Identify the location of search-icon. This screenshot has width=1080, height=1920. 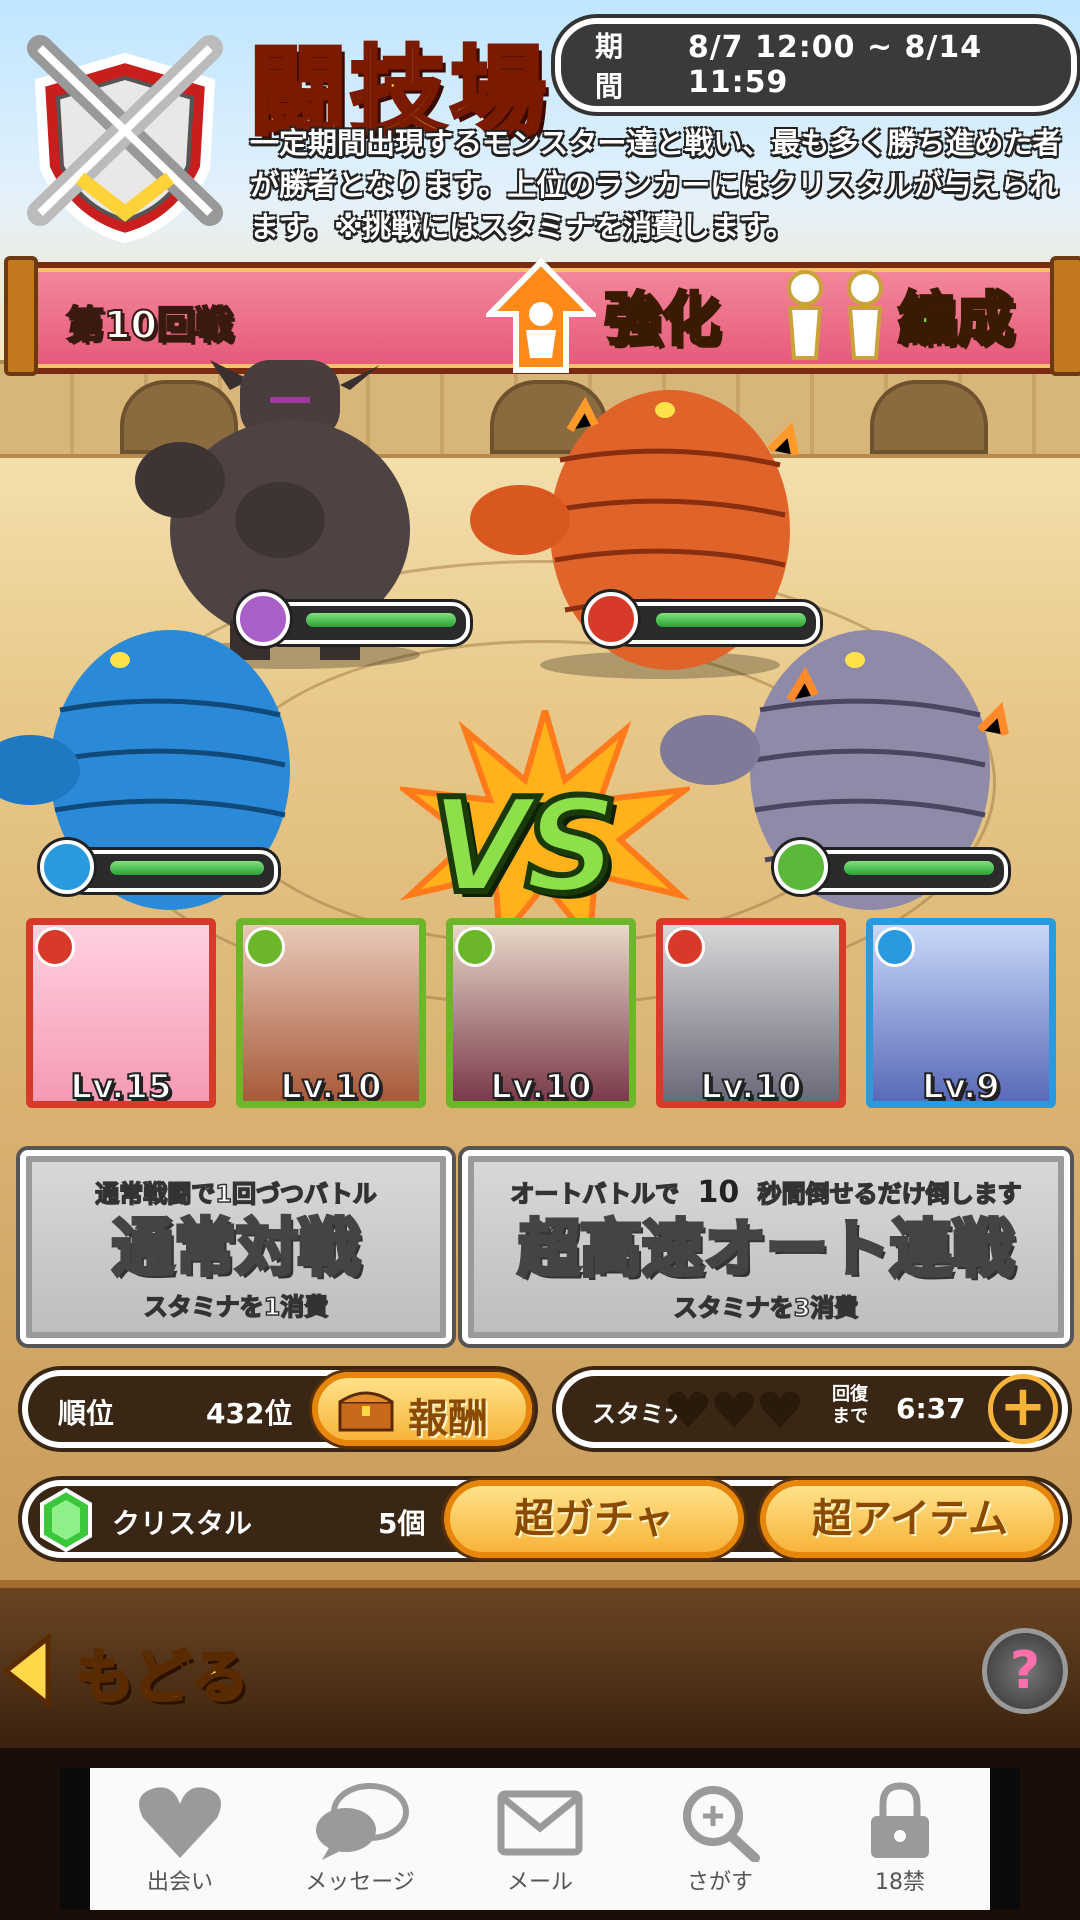
(721, 1824).